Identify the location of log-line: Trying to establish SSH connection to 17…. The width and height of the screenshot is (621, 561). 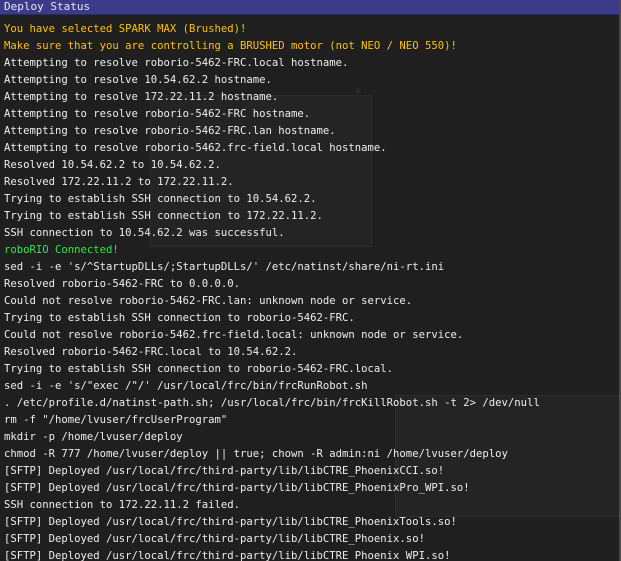
(163, 216).